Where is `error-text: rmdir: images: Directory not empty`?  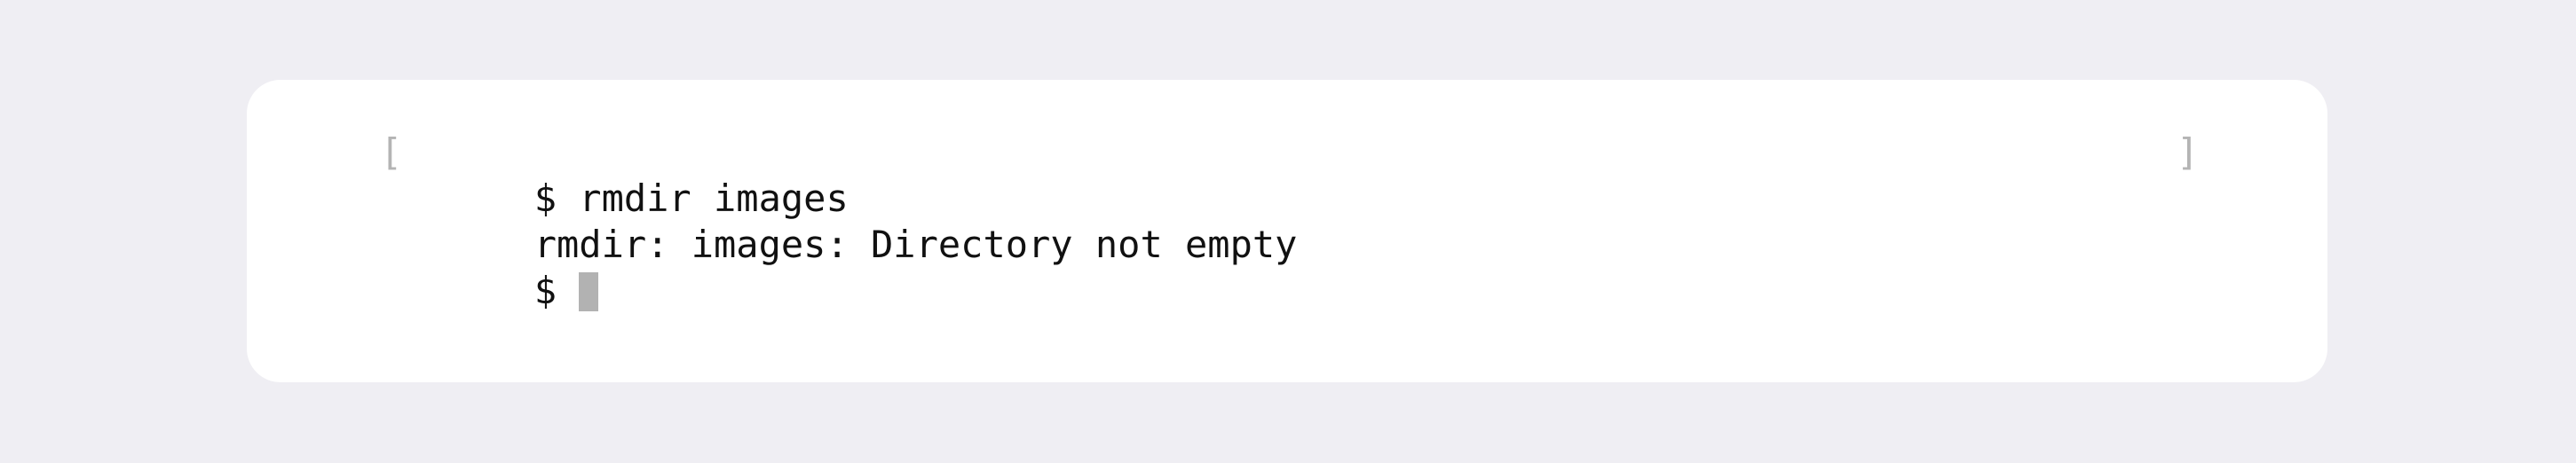
error-text: rmdir: images: Directory not empty is located at coordinates (915, 245).